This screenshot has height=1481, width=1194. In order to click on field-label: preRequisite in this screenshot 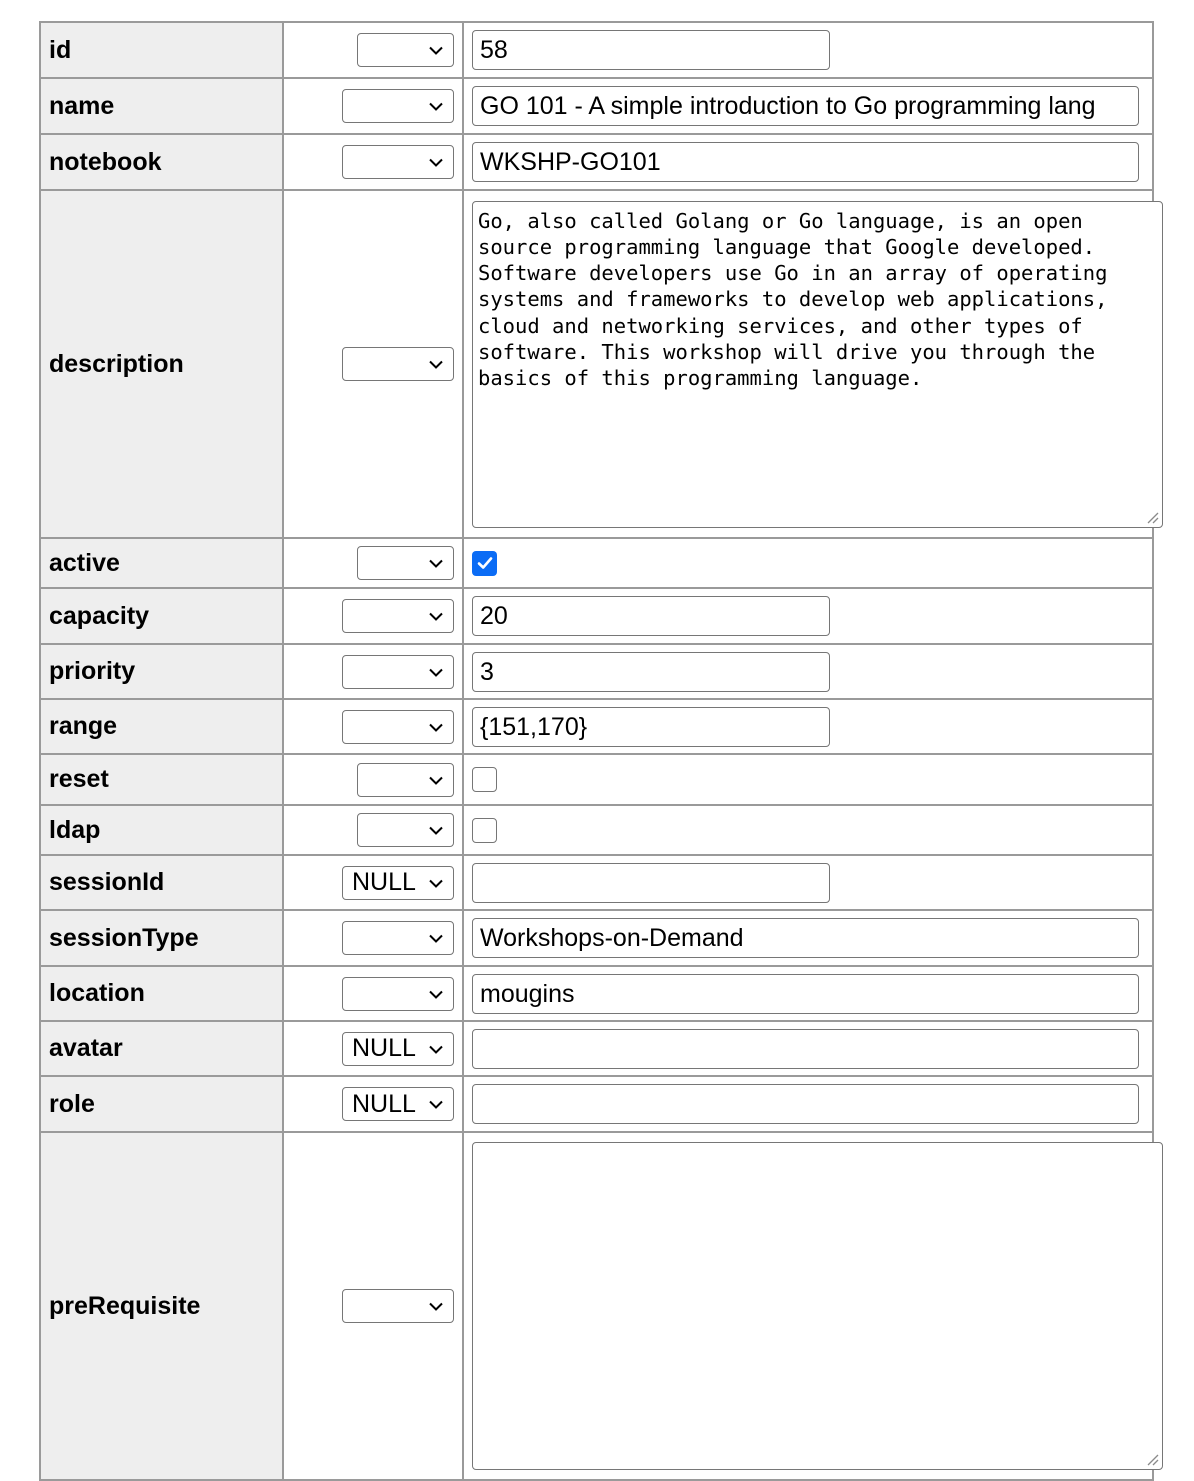, I will do `click(161, 1306)`.